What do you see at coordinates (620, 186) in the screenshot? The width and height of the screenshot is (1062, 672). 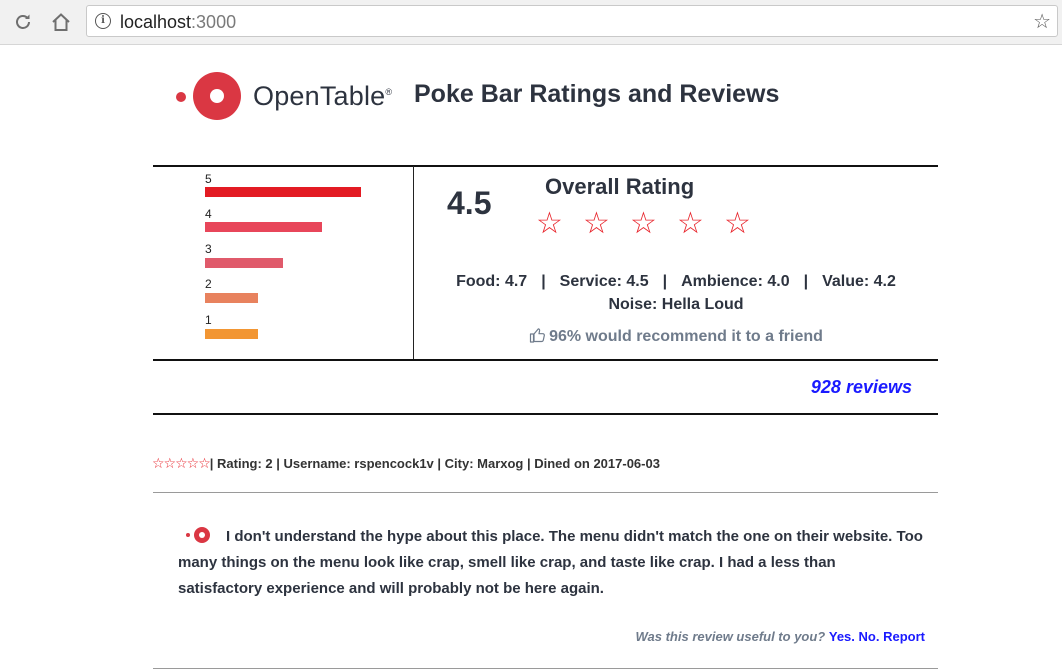 I see `overall-rating-label: Overall Rating` at bounding box center [620, 186].